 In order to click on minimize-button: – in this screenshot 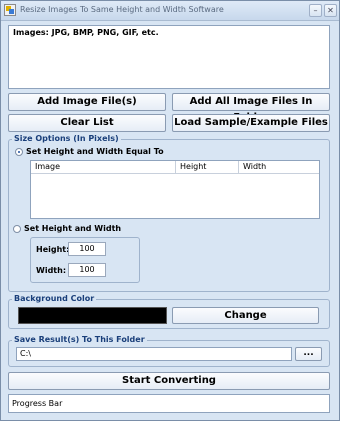, I will do `click(315, 10)`.